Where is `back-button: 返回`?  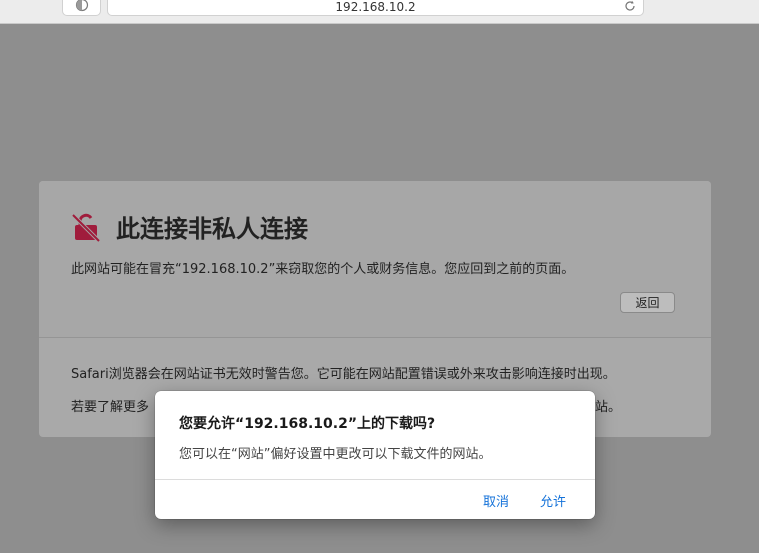
back-button: 返回 is located at coordinates (647, 302).